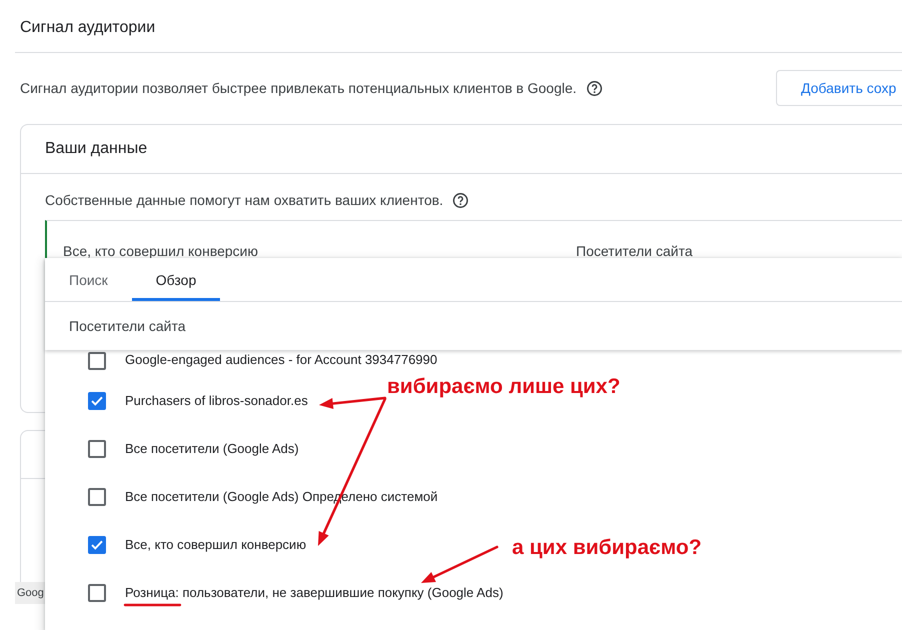 The height and width of the screenshot is (630, 902). I want to click on section-title: Сигнал аудитории, so click(88, 28).